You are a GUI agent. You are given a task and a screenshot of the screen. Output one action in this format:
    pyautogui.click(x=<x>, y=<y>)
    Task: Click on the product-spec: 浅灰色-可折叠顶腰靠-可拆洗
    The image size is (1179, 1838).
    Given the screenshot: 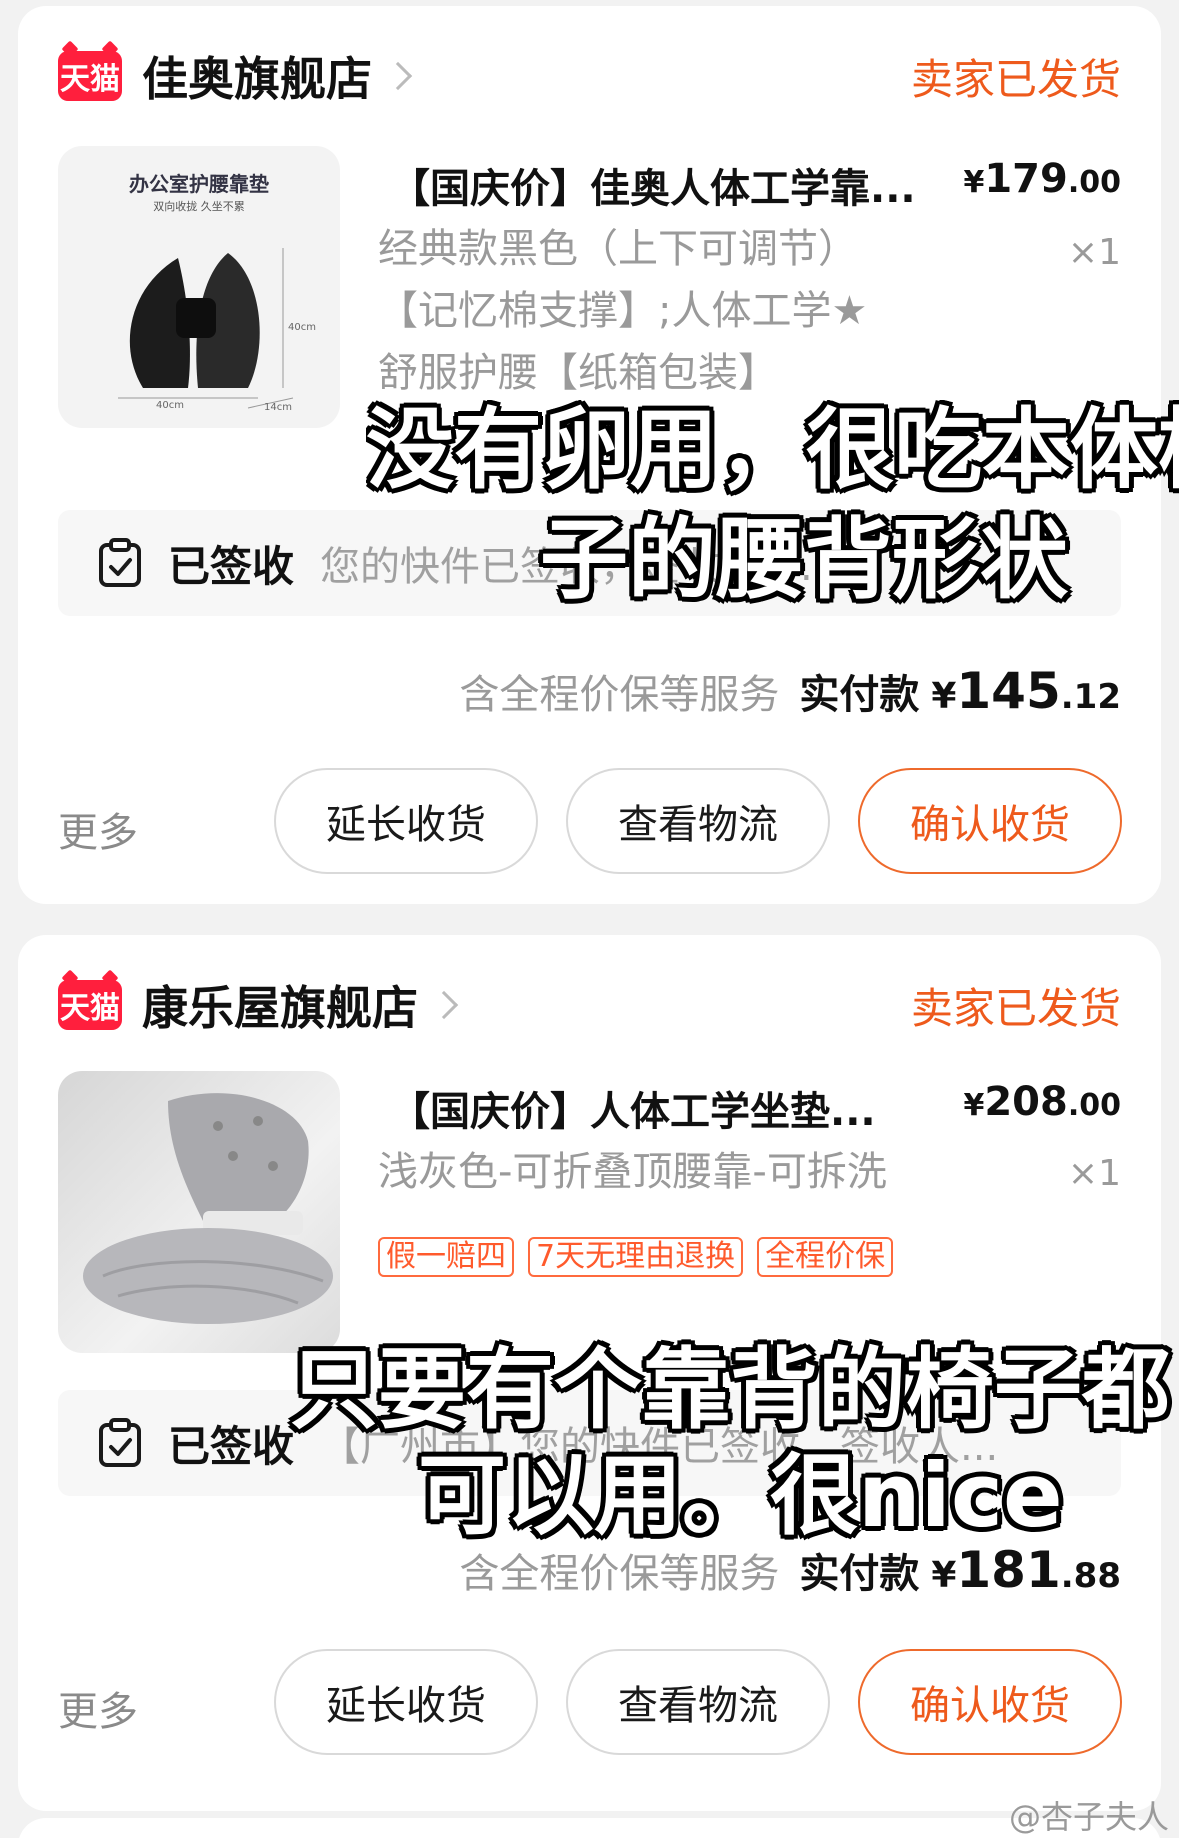 What is the action you would take?
    pyautogui.click(x=658, y=1172)
    